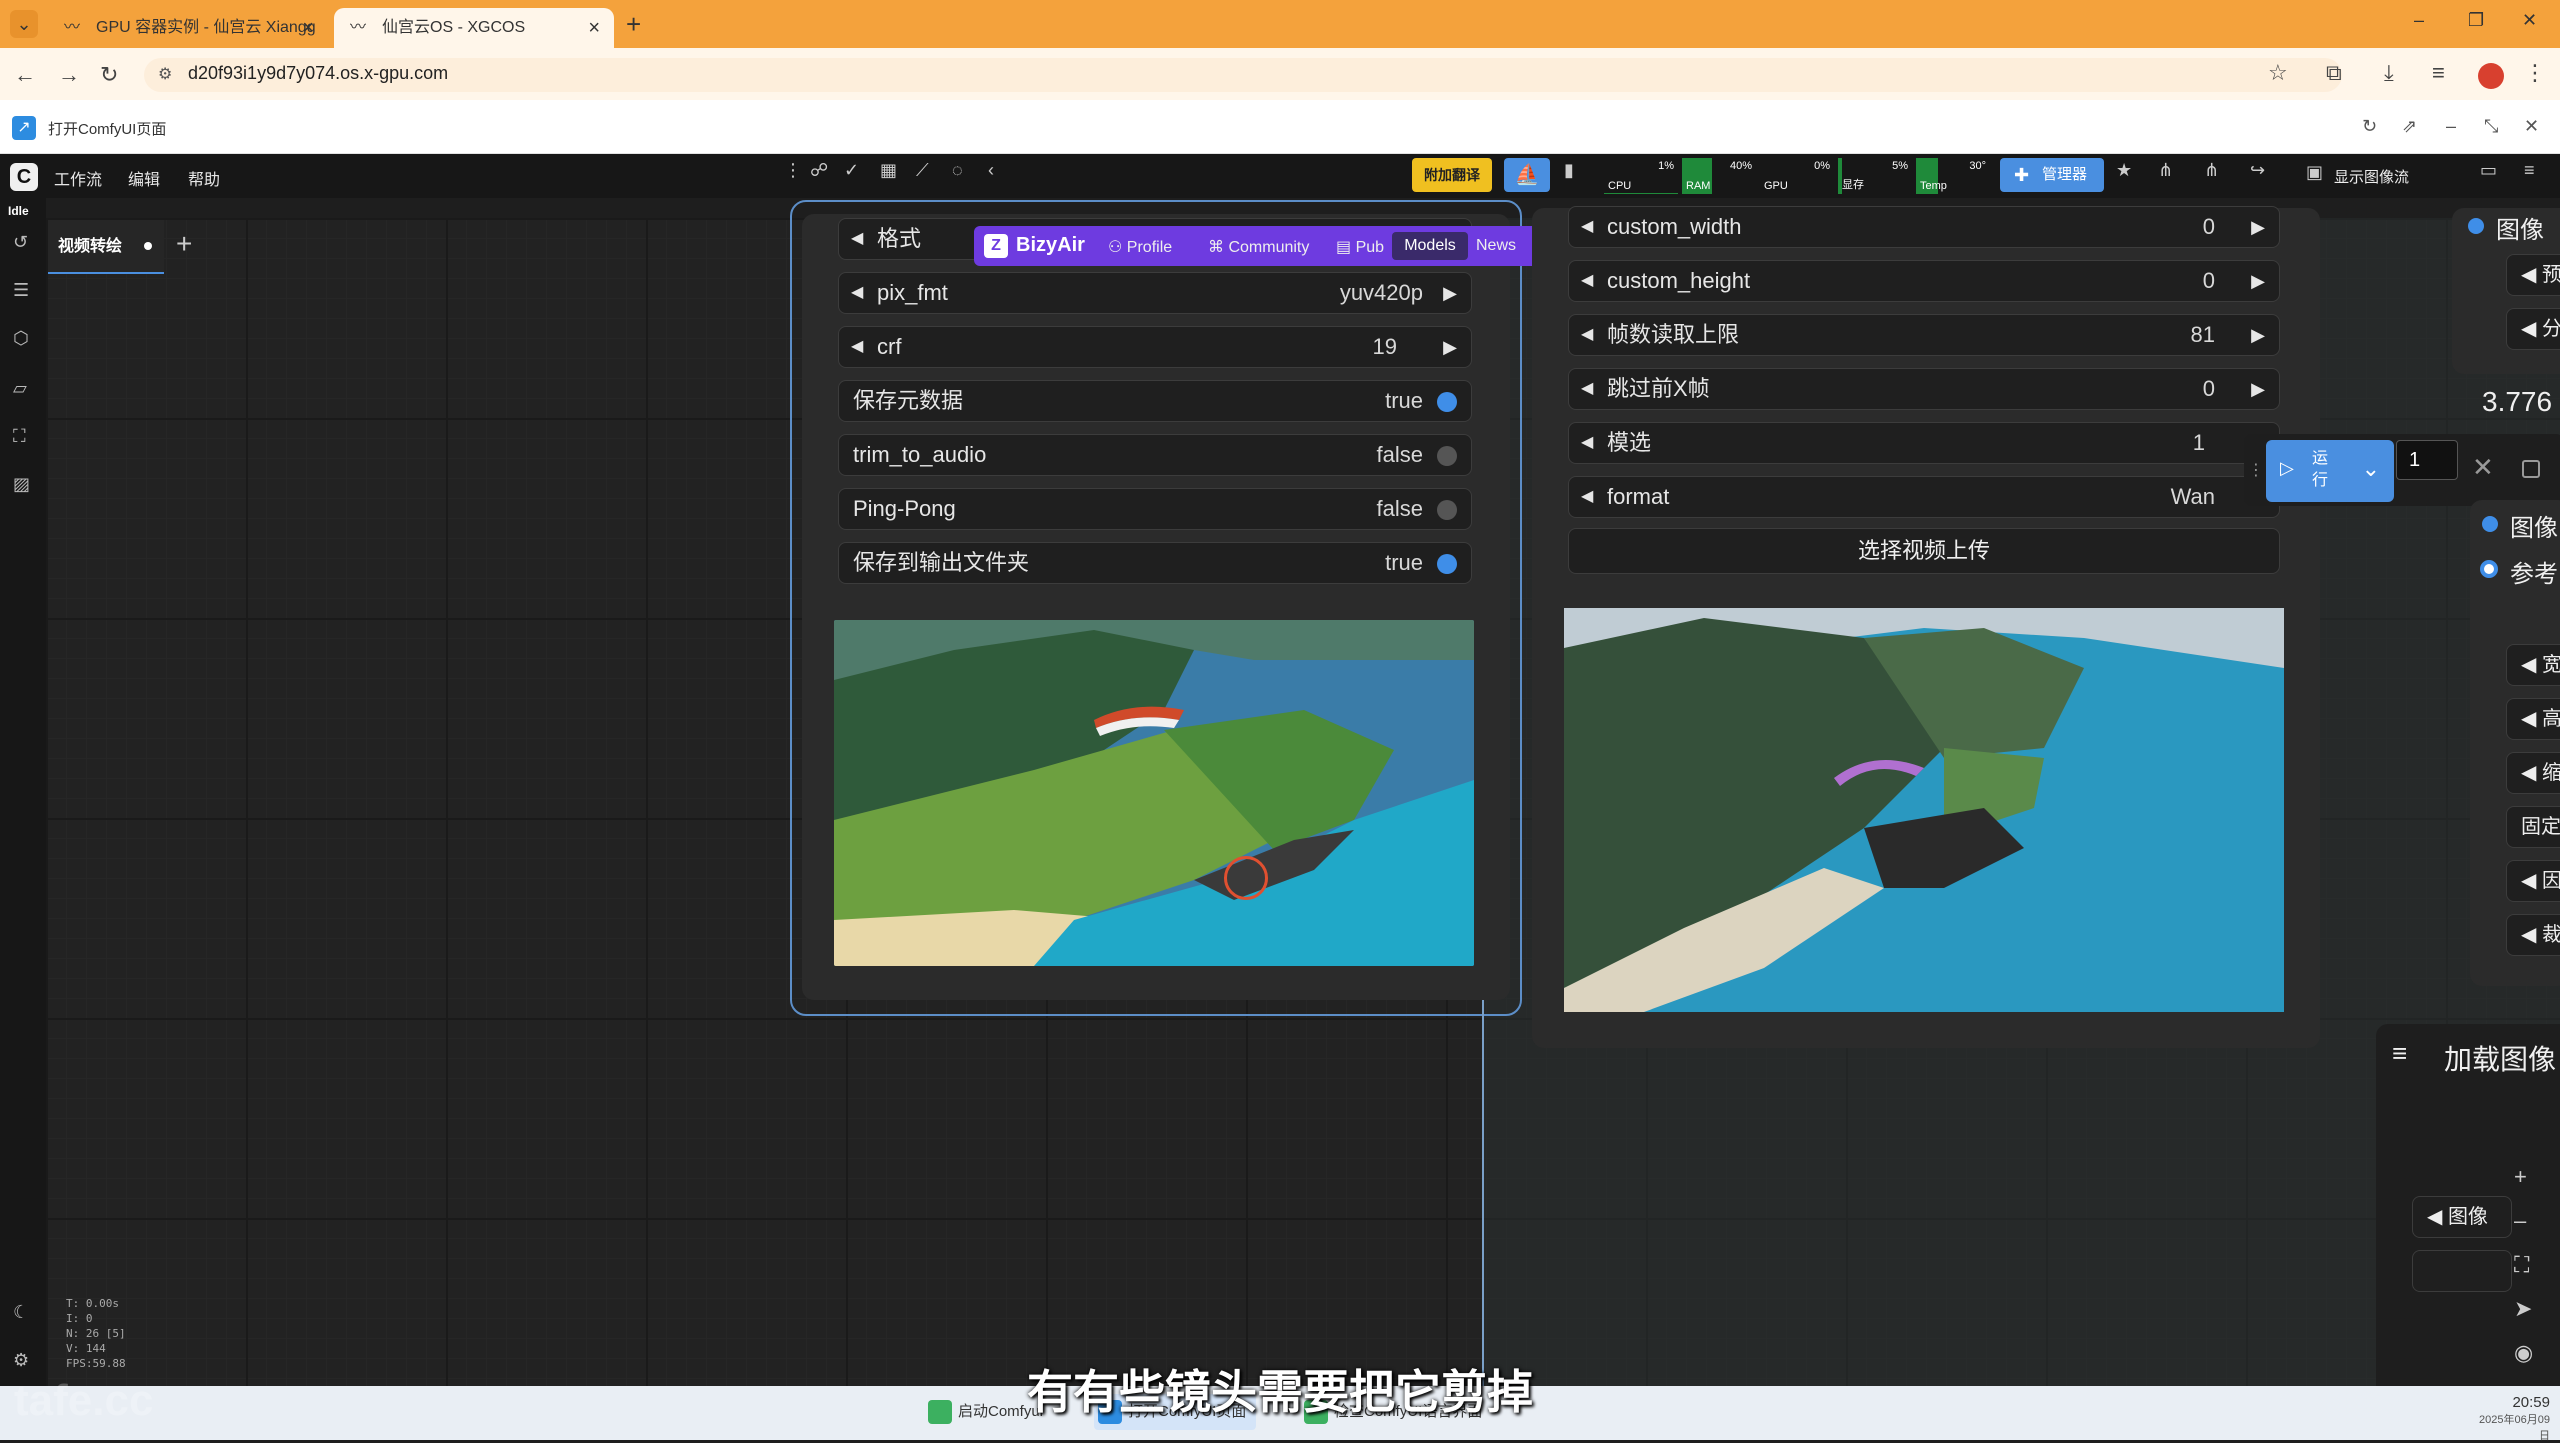  What do you see at coordinates (2427, 460) in the screenshot?
I see `batch-count-input: 1` at bounding box center [2427, 460].